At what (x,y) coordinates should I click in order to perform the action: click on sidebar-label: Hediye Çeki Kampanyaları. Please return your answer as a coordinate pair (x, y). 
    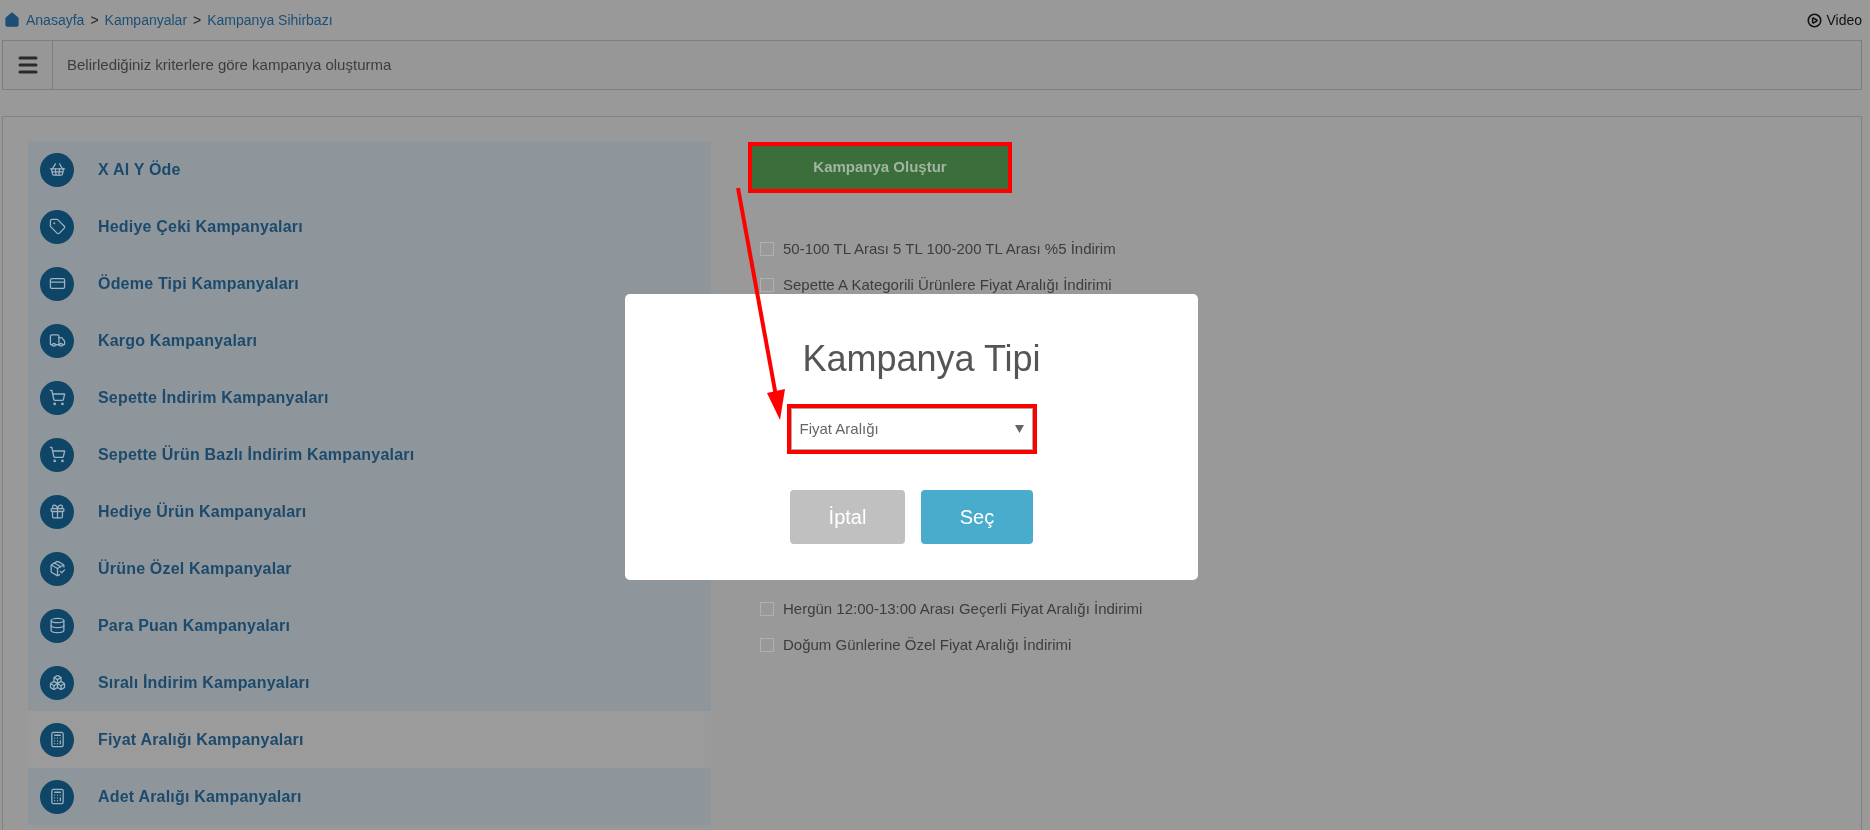
    Looking at the image, I should click on (200, 226).